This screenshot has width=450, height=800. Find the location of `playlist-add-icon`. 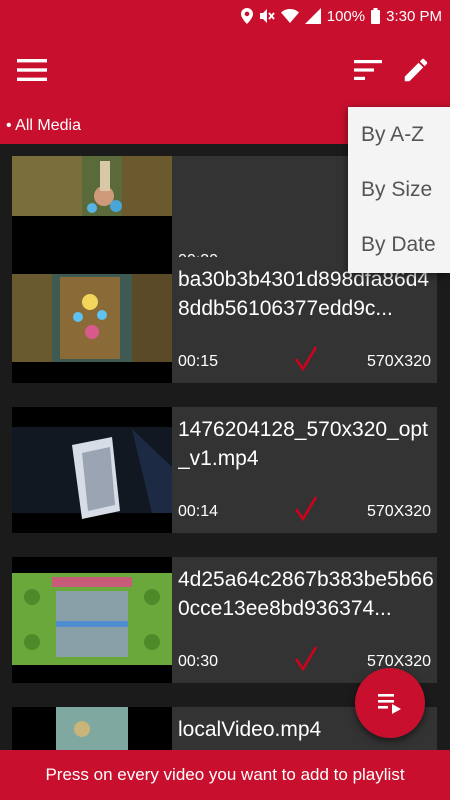

playlist-add-icon is located at coordinates (389, 704).